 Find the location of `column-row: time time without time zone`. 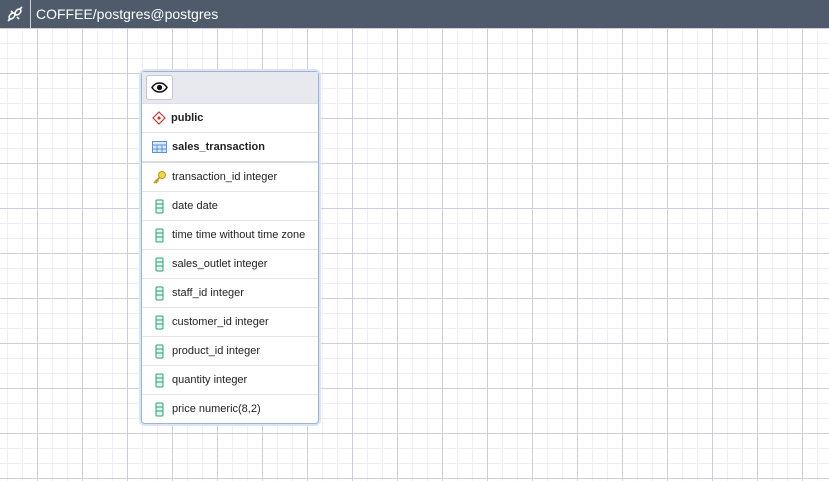

column-row: time time without time zone is located at coordinates (230, 235).